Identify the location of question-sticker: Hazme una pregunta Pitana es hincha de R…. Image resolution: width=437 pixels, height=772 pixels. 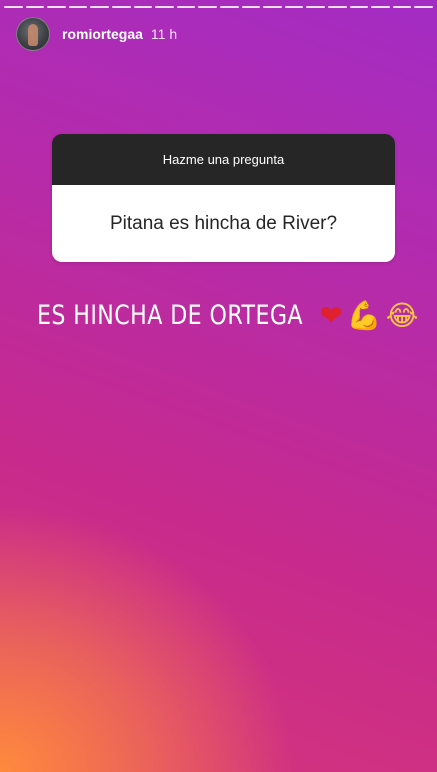
(223, 198).